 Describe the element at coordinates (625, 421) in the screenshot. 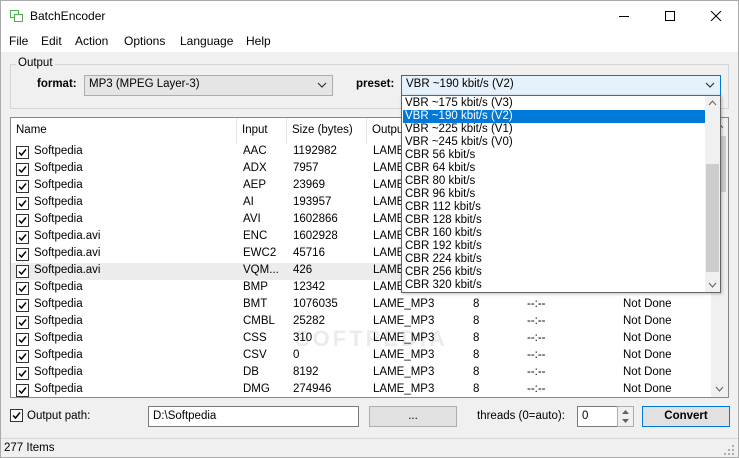

I see `spin-down-icon` at that location.